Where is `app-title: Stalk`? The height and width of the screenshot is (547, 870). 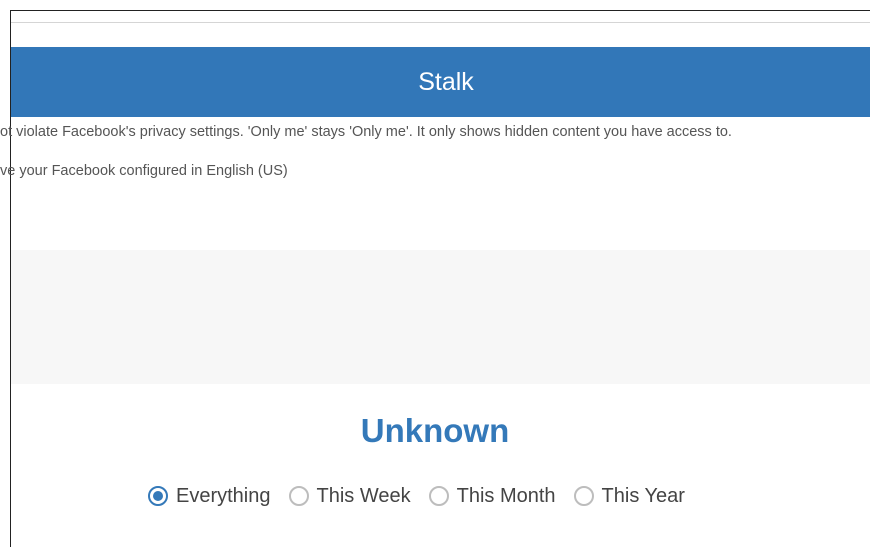 app-title: Stalk is located at coordinates (446, 81).